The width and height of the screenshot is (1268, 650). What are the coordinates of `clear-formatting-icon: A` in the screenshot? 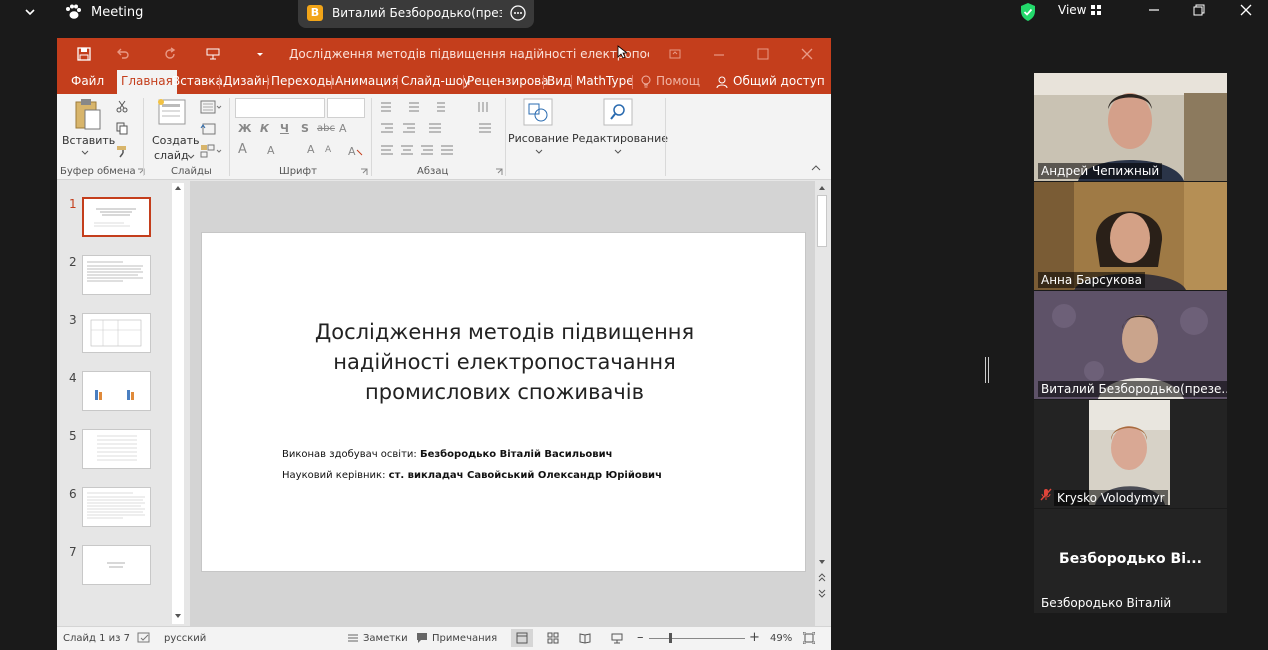 It's located at (355, 151).